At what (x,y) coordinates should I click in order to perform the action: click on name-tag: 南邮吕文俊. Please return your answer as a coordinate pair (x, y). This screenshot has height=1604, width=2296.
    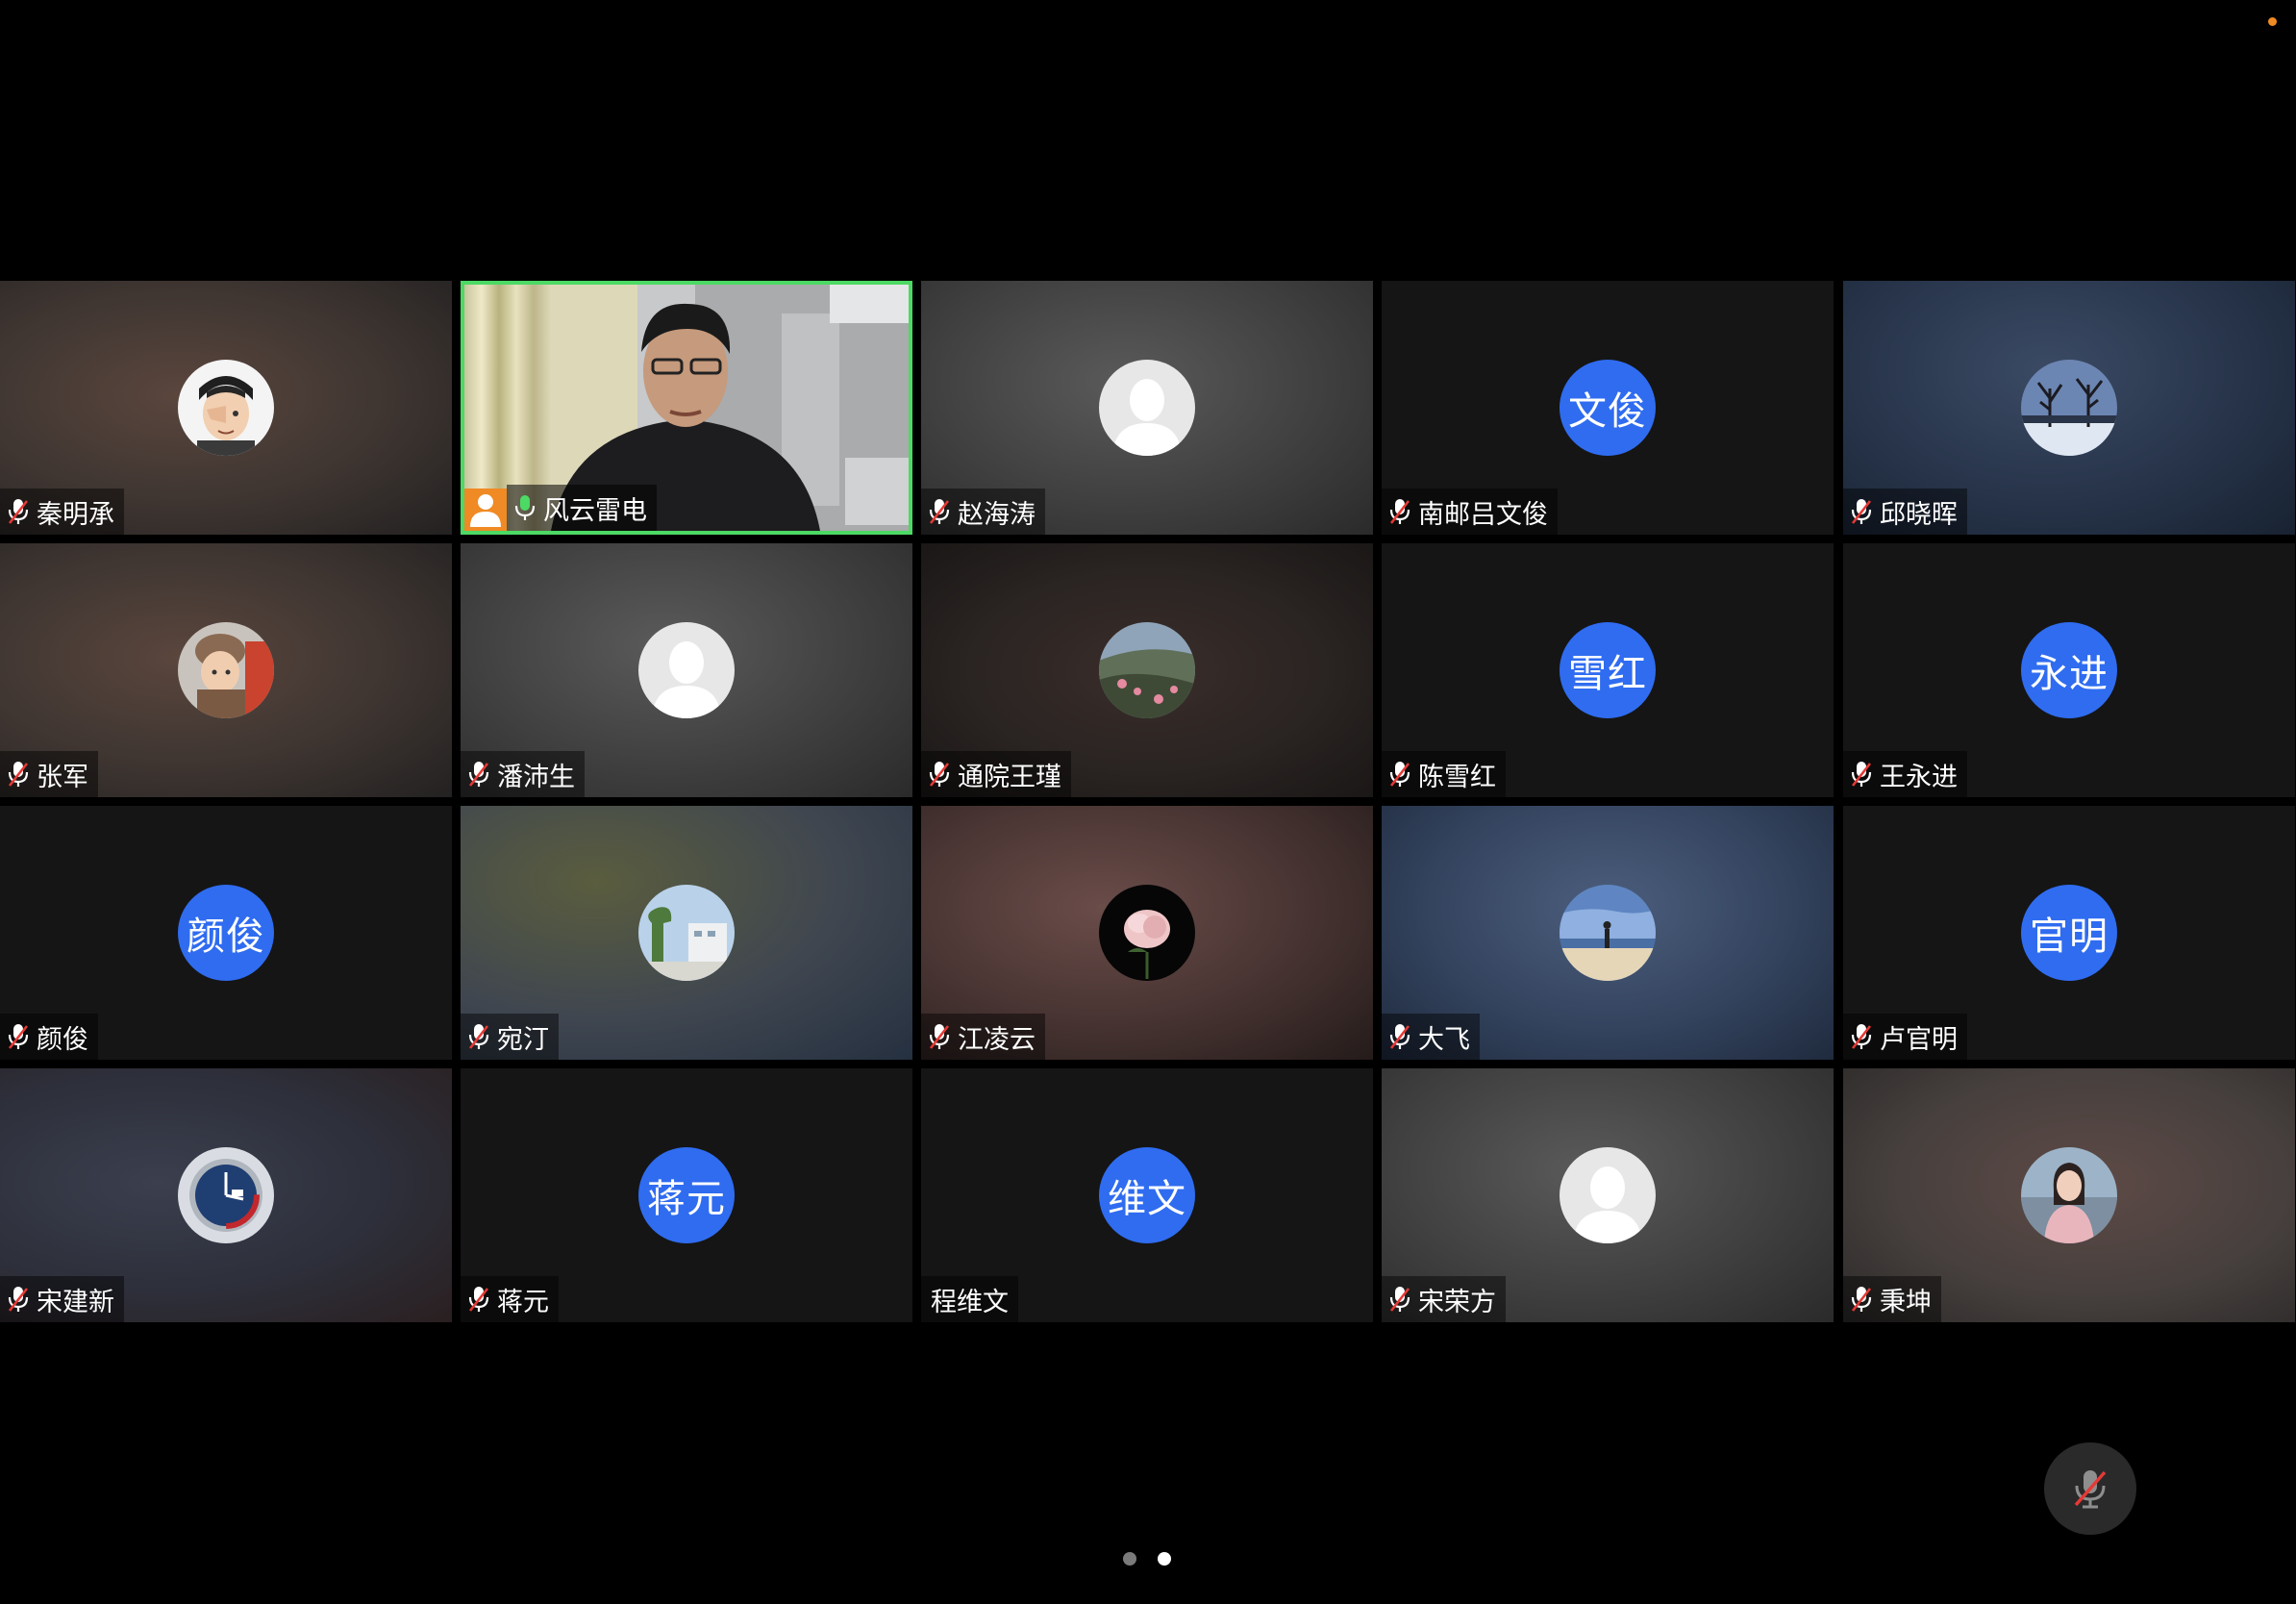
    Looking at the image, I should click on (1470, 512).